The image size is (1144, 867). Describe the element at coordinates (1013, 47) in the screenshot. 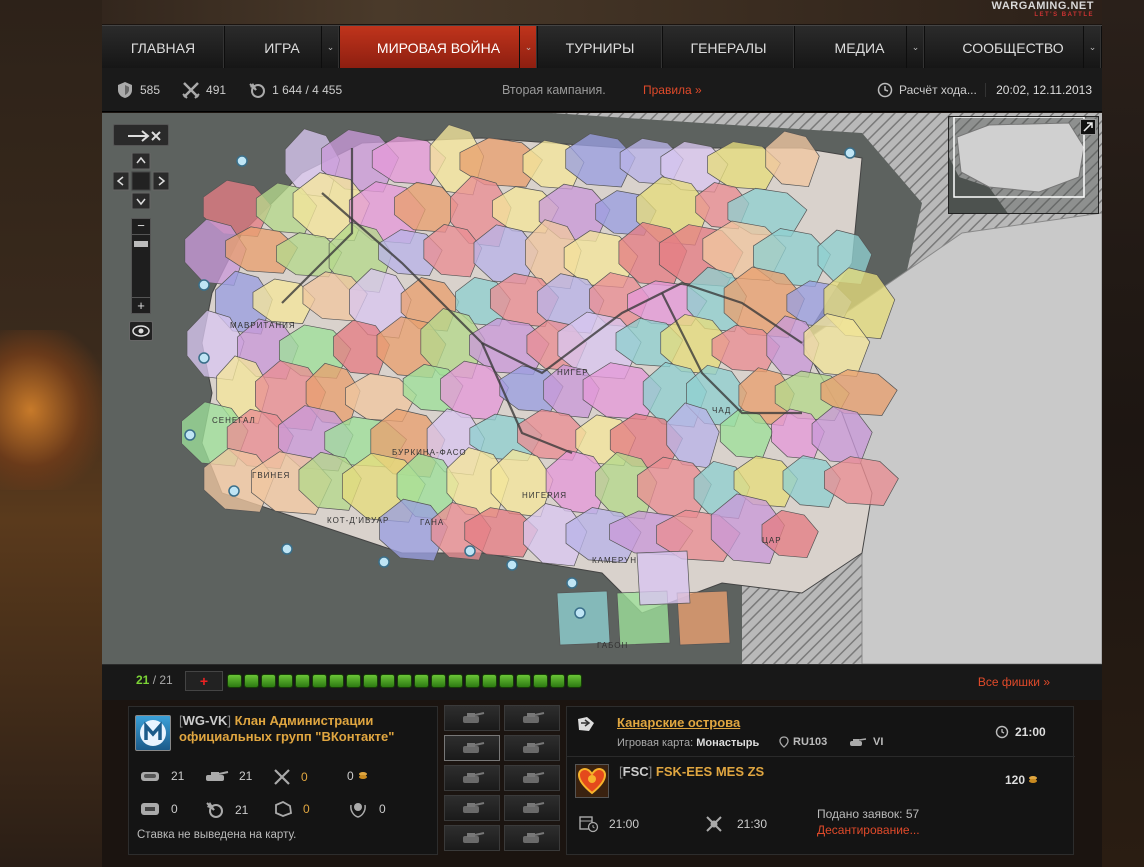

I see `nav-item-6: СООБЩЕСТВО ⌄` at that location.